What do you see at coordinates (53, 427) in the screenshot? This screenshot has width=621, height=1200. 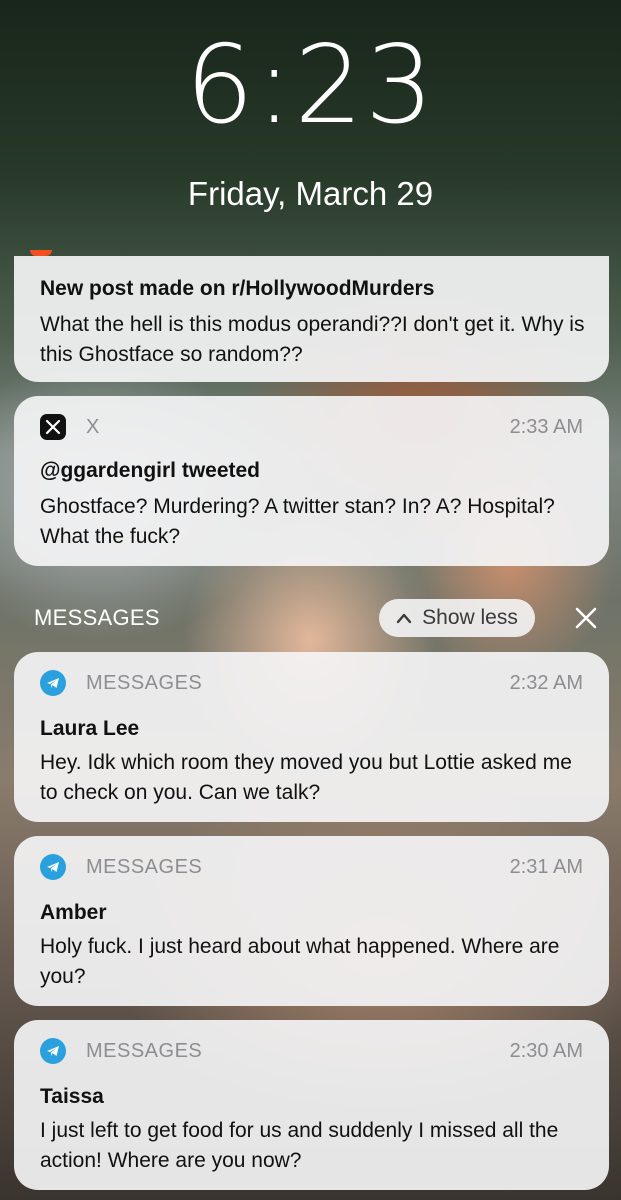 I see `x-logo-icon` at bounding box center [53, 427].